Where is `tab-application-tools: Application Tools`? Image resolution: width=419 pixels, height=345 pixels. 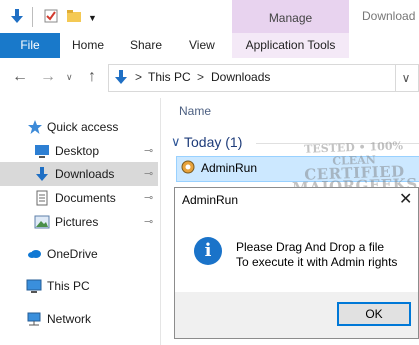 tab-application-tools: Application Tools is located at coordinates (290, 46).